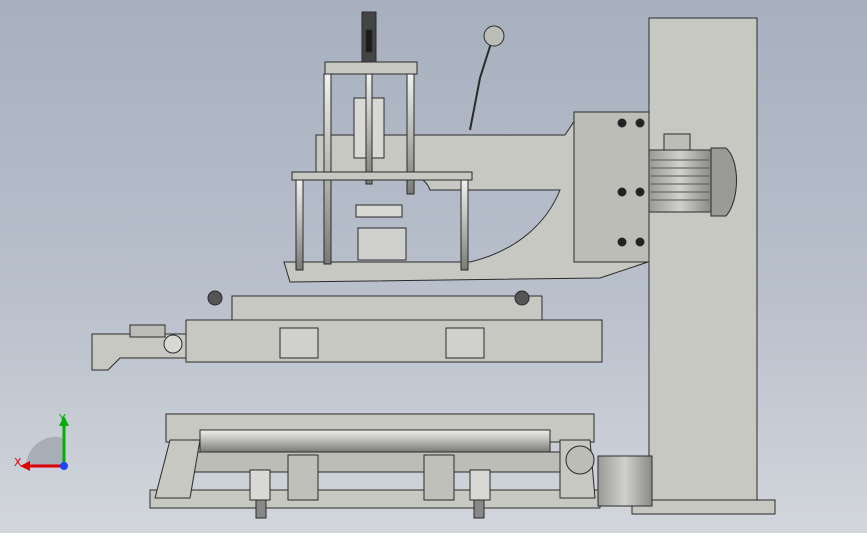  I want to click on lower-motor, so click(625, 481).